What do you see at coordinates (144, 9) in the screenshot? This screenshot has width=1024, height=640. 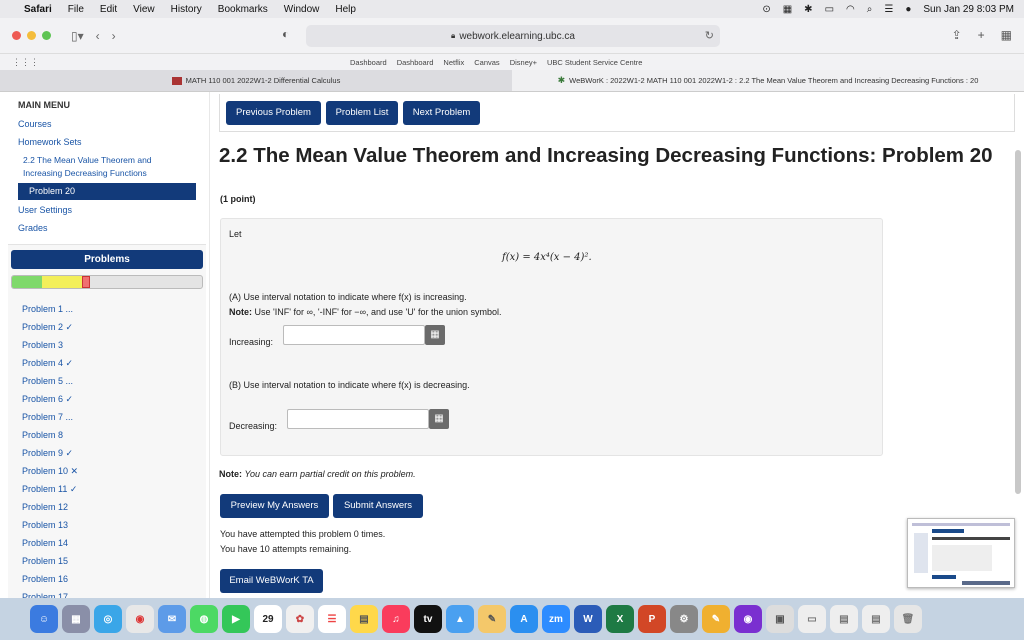 I see `menu-view: View` at bounding box center [144, 9].